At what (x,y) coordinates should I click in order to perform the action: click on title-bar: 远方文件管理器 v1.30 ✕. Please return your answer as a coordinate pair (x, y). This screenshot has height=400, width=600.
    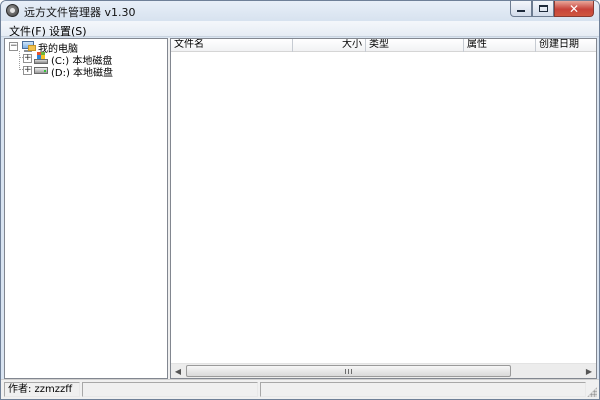
    Looking at the image, I should click on (300, 11).